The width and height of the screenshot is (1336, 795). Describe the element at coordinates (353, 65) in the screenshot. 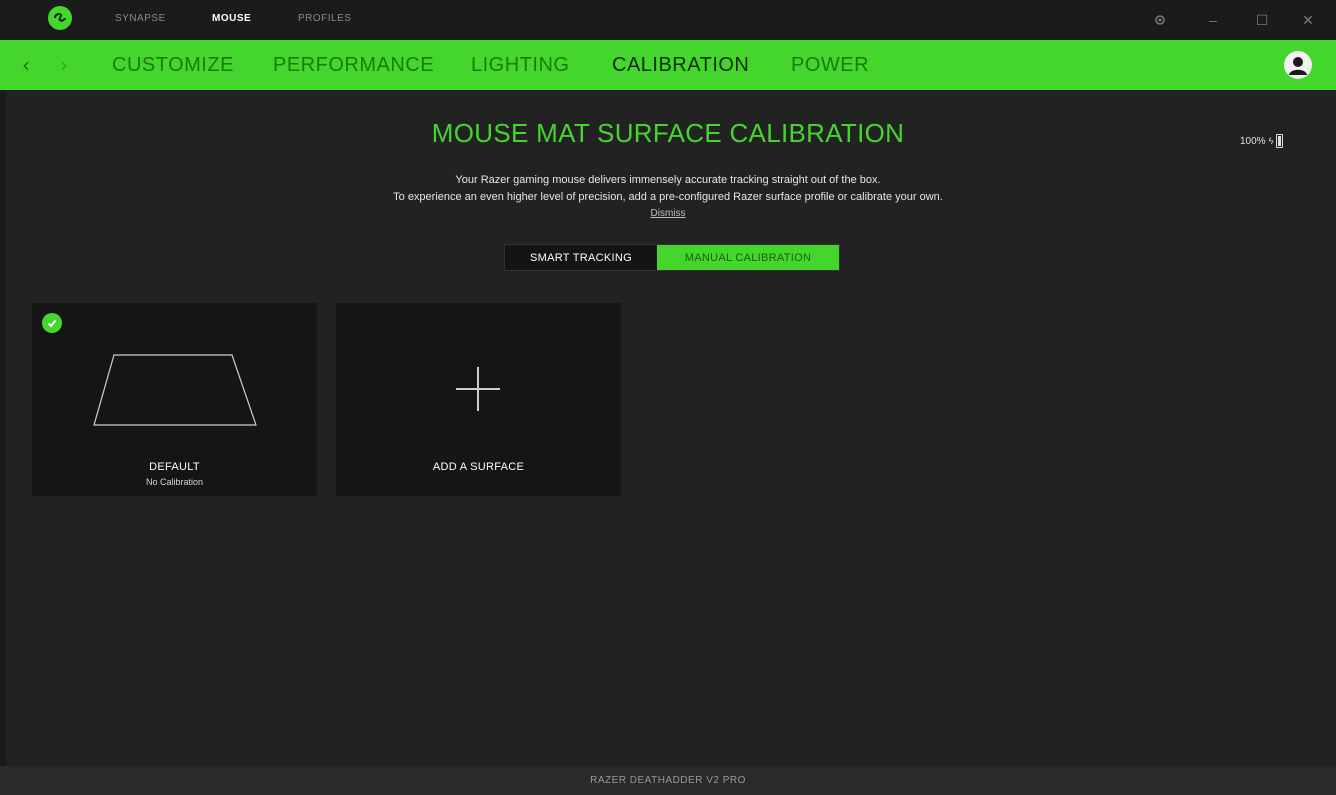

I see `tab-performance: PERFORMANCE` at that location.